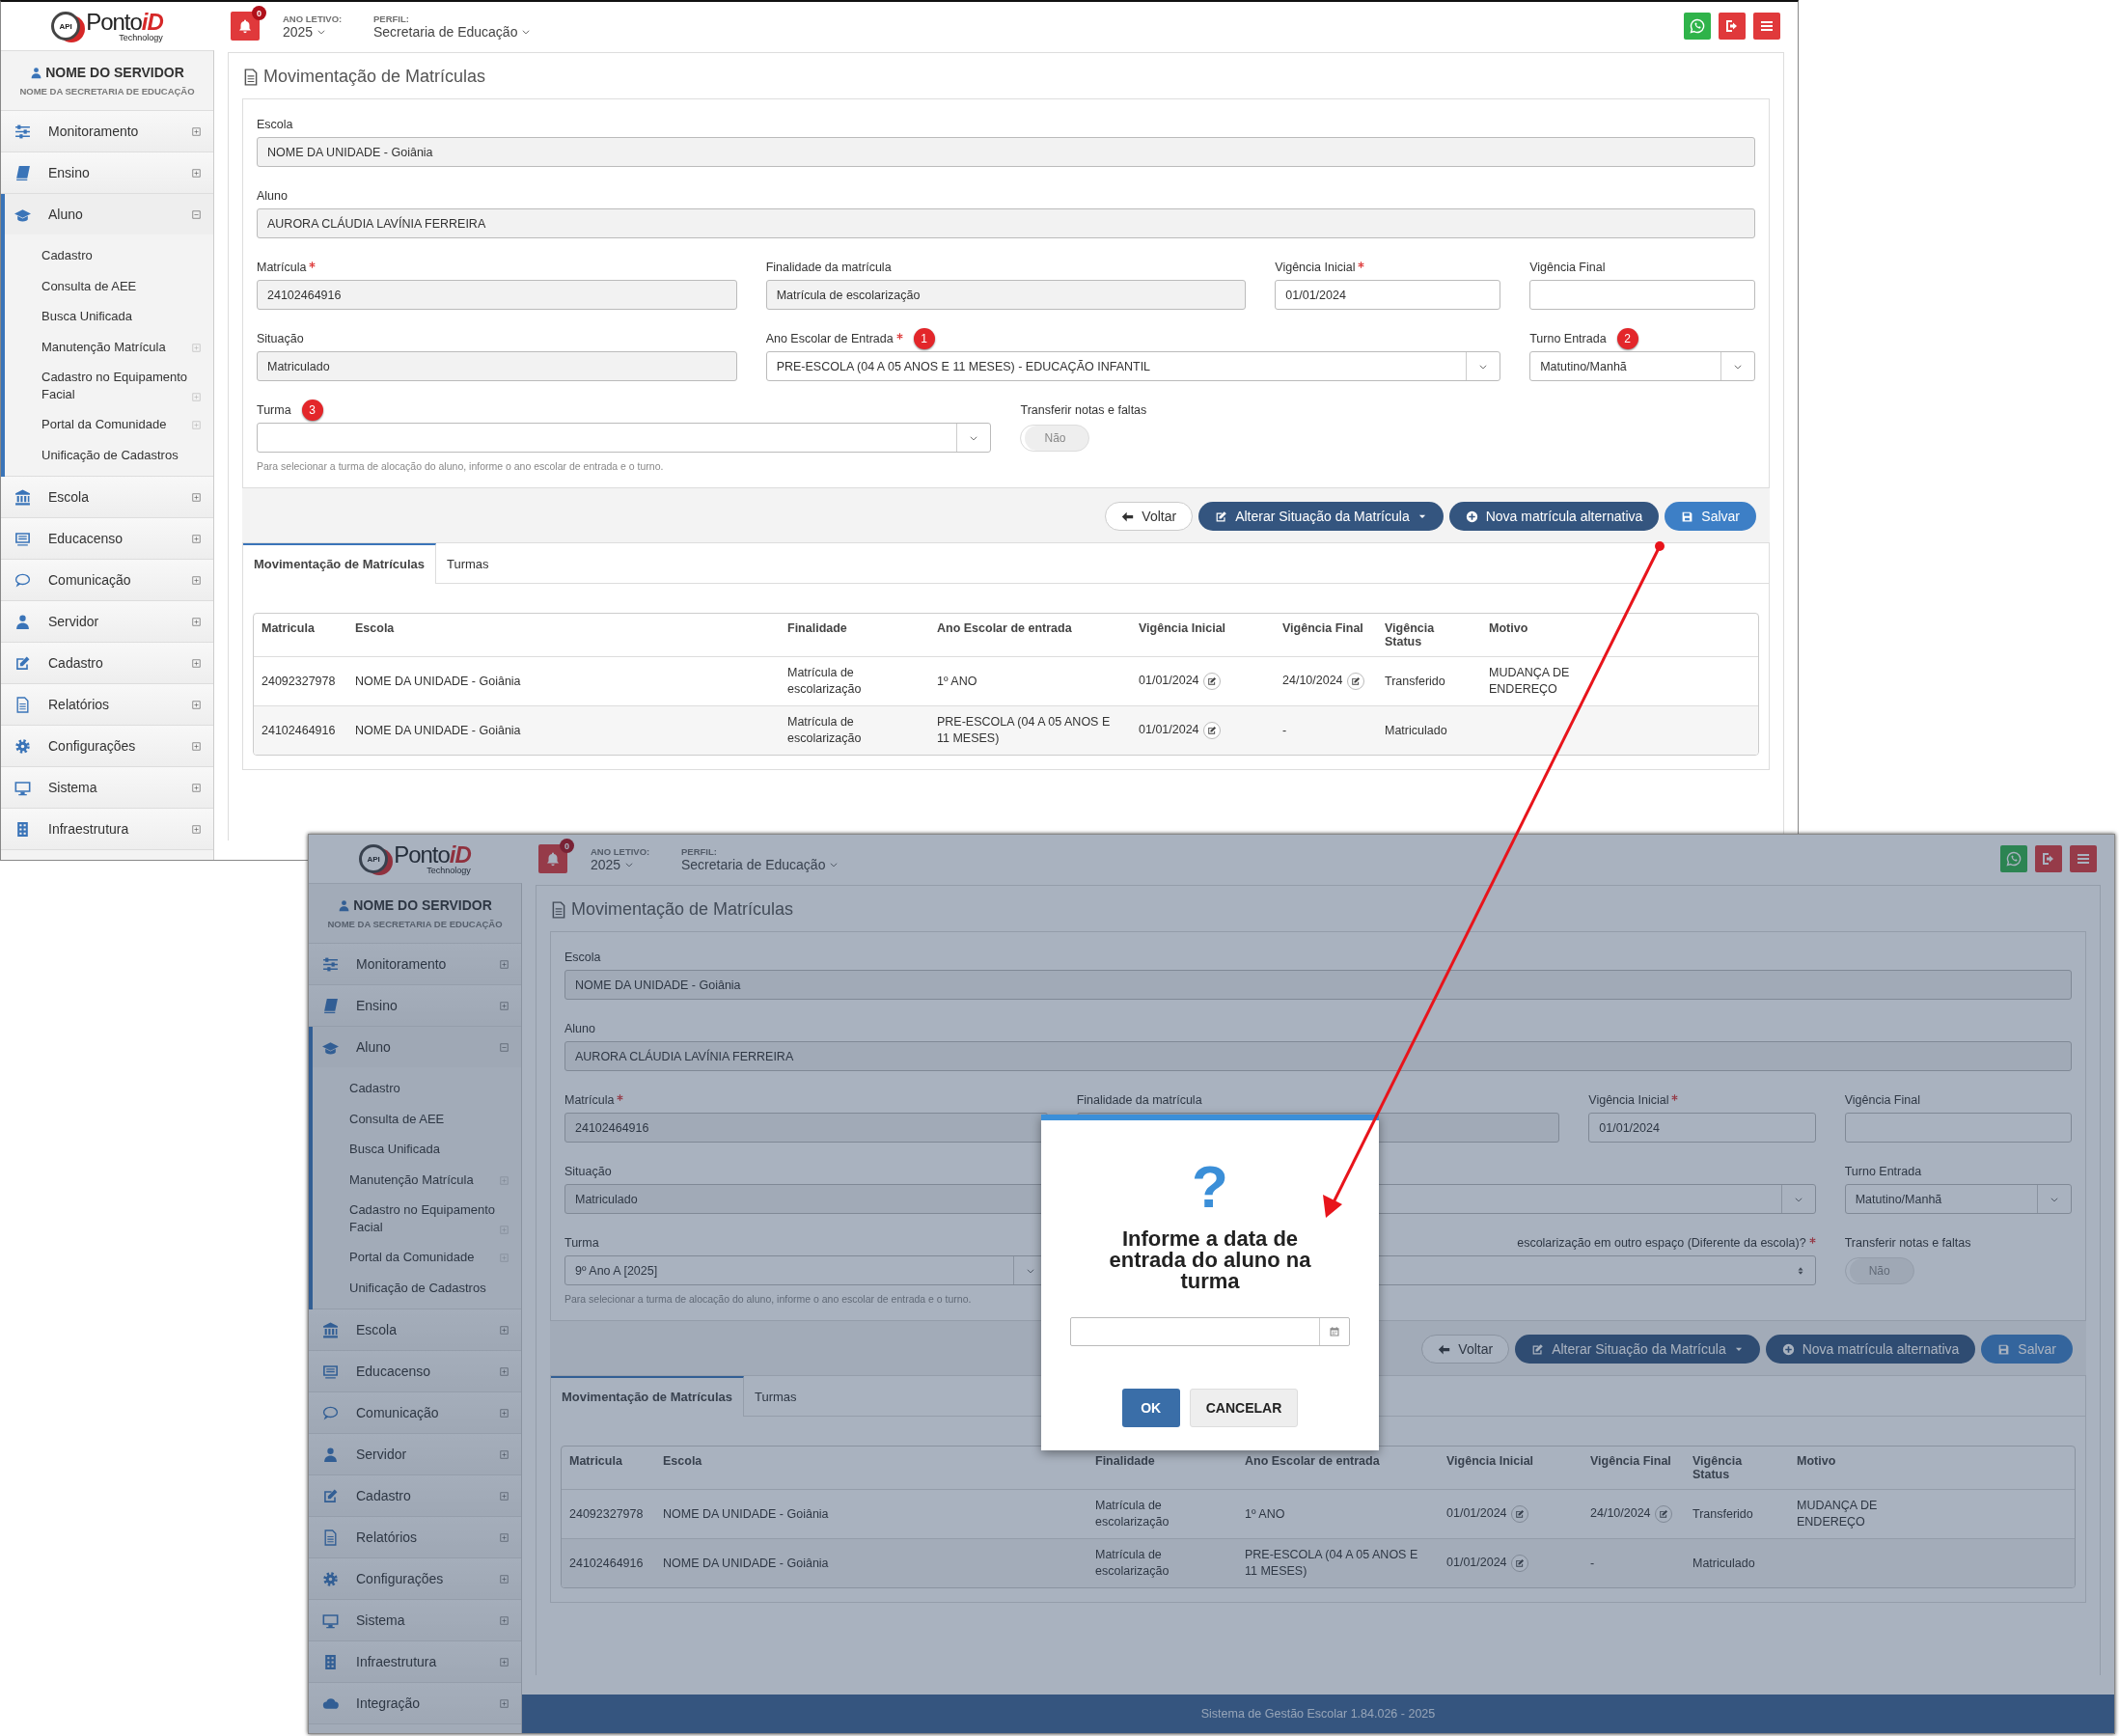 Image resolution: width=2119 pixels, height=1736 pixels. Describe the element at coordinates (1210, 1331) in the screenshot. I see `date-input` at that location.